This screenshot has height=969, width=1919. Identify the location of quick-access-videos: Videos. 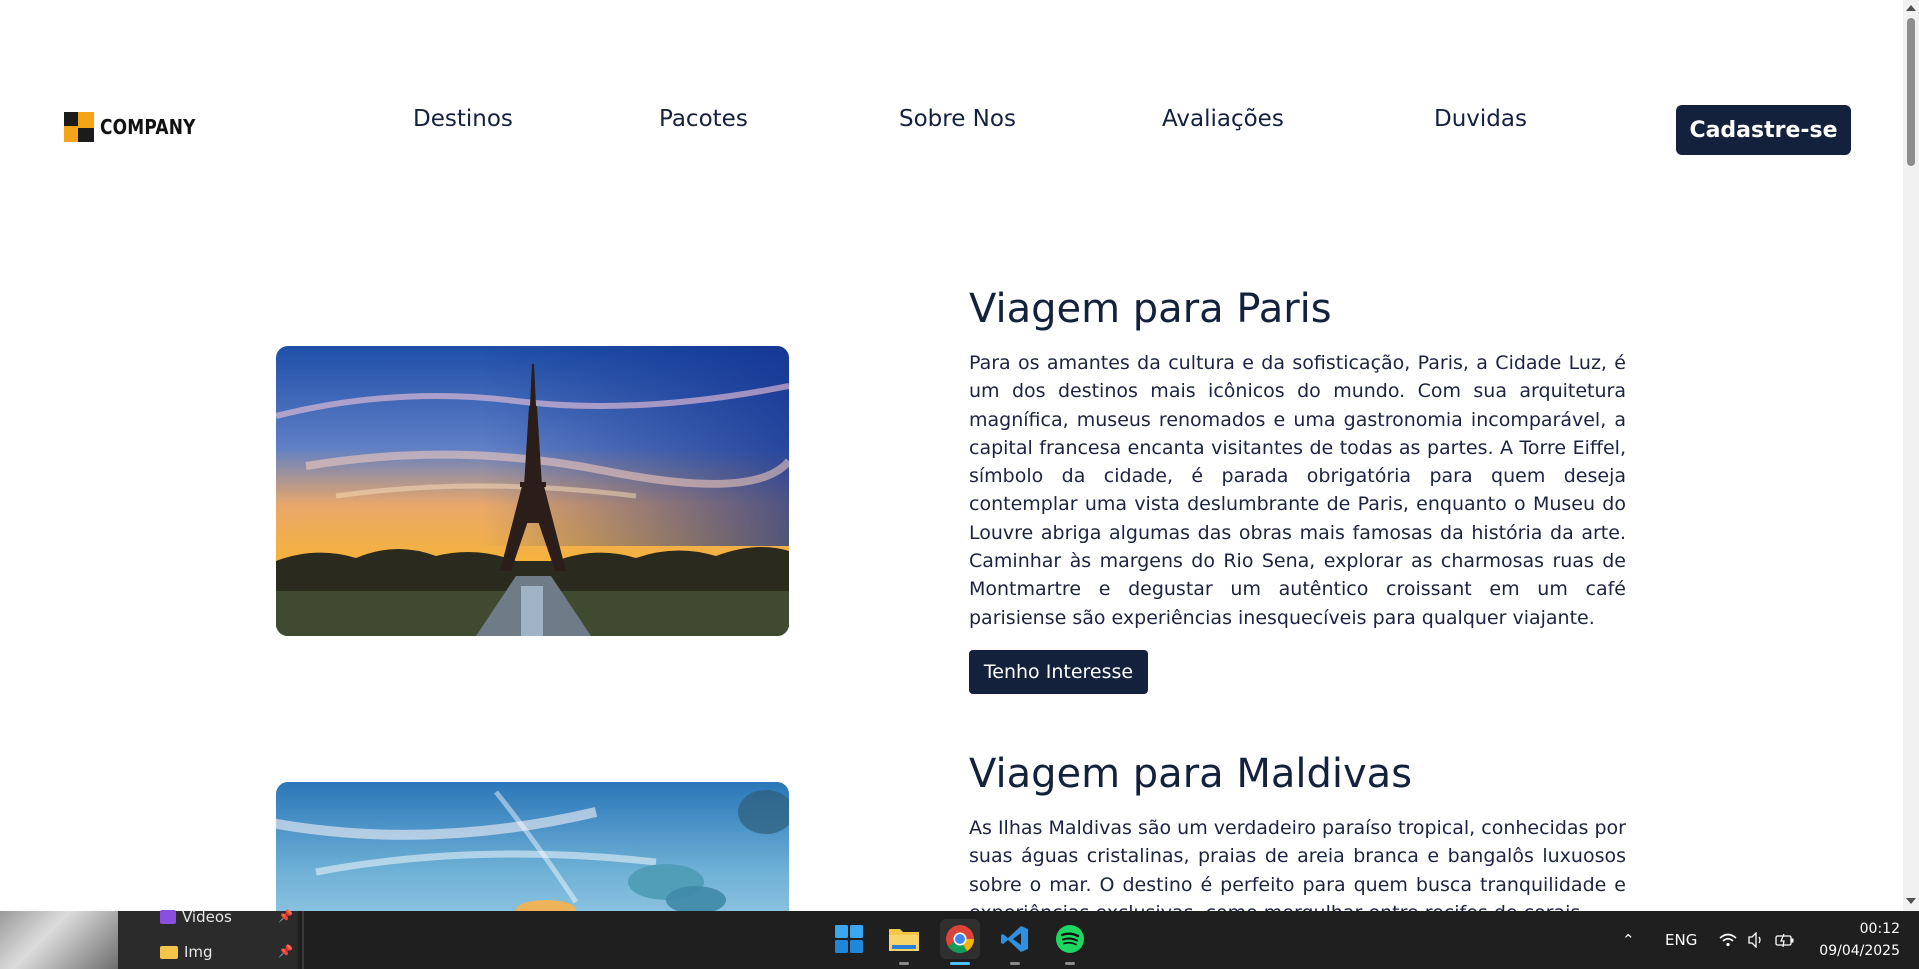
(196, 917).